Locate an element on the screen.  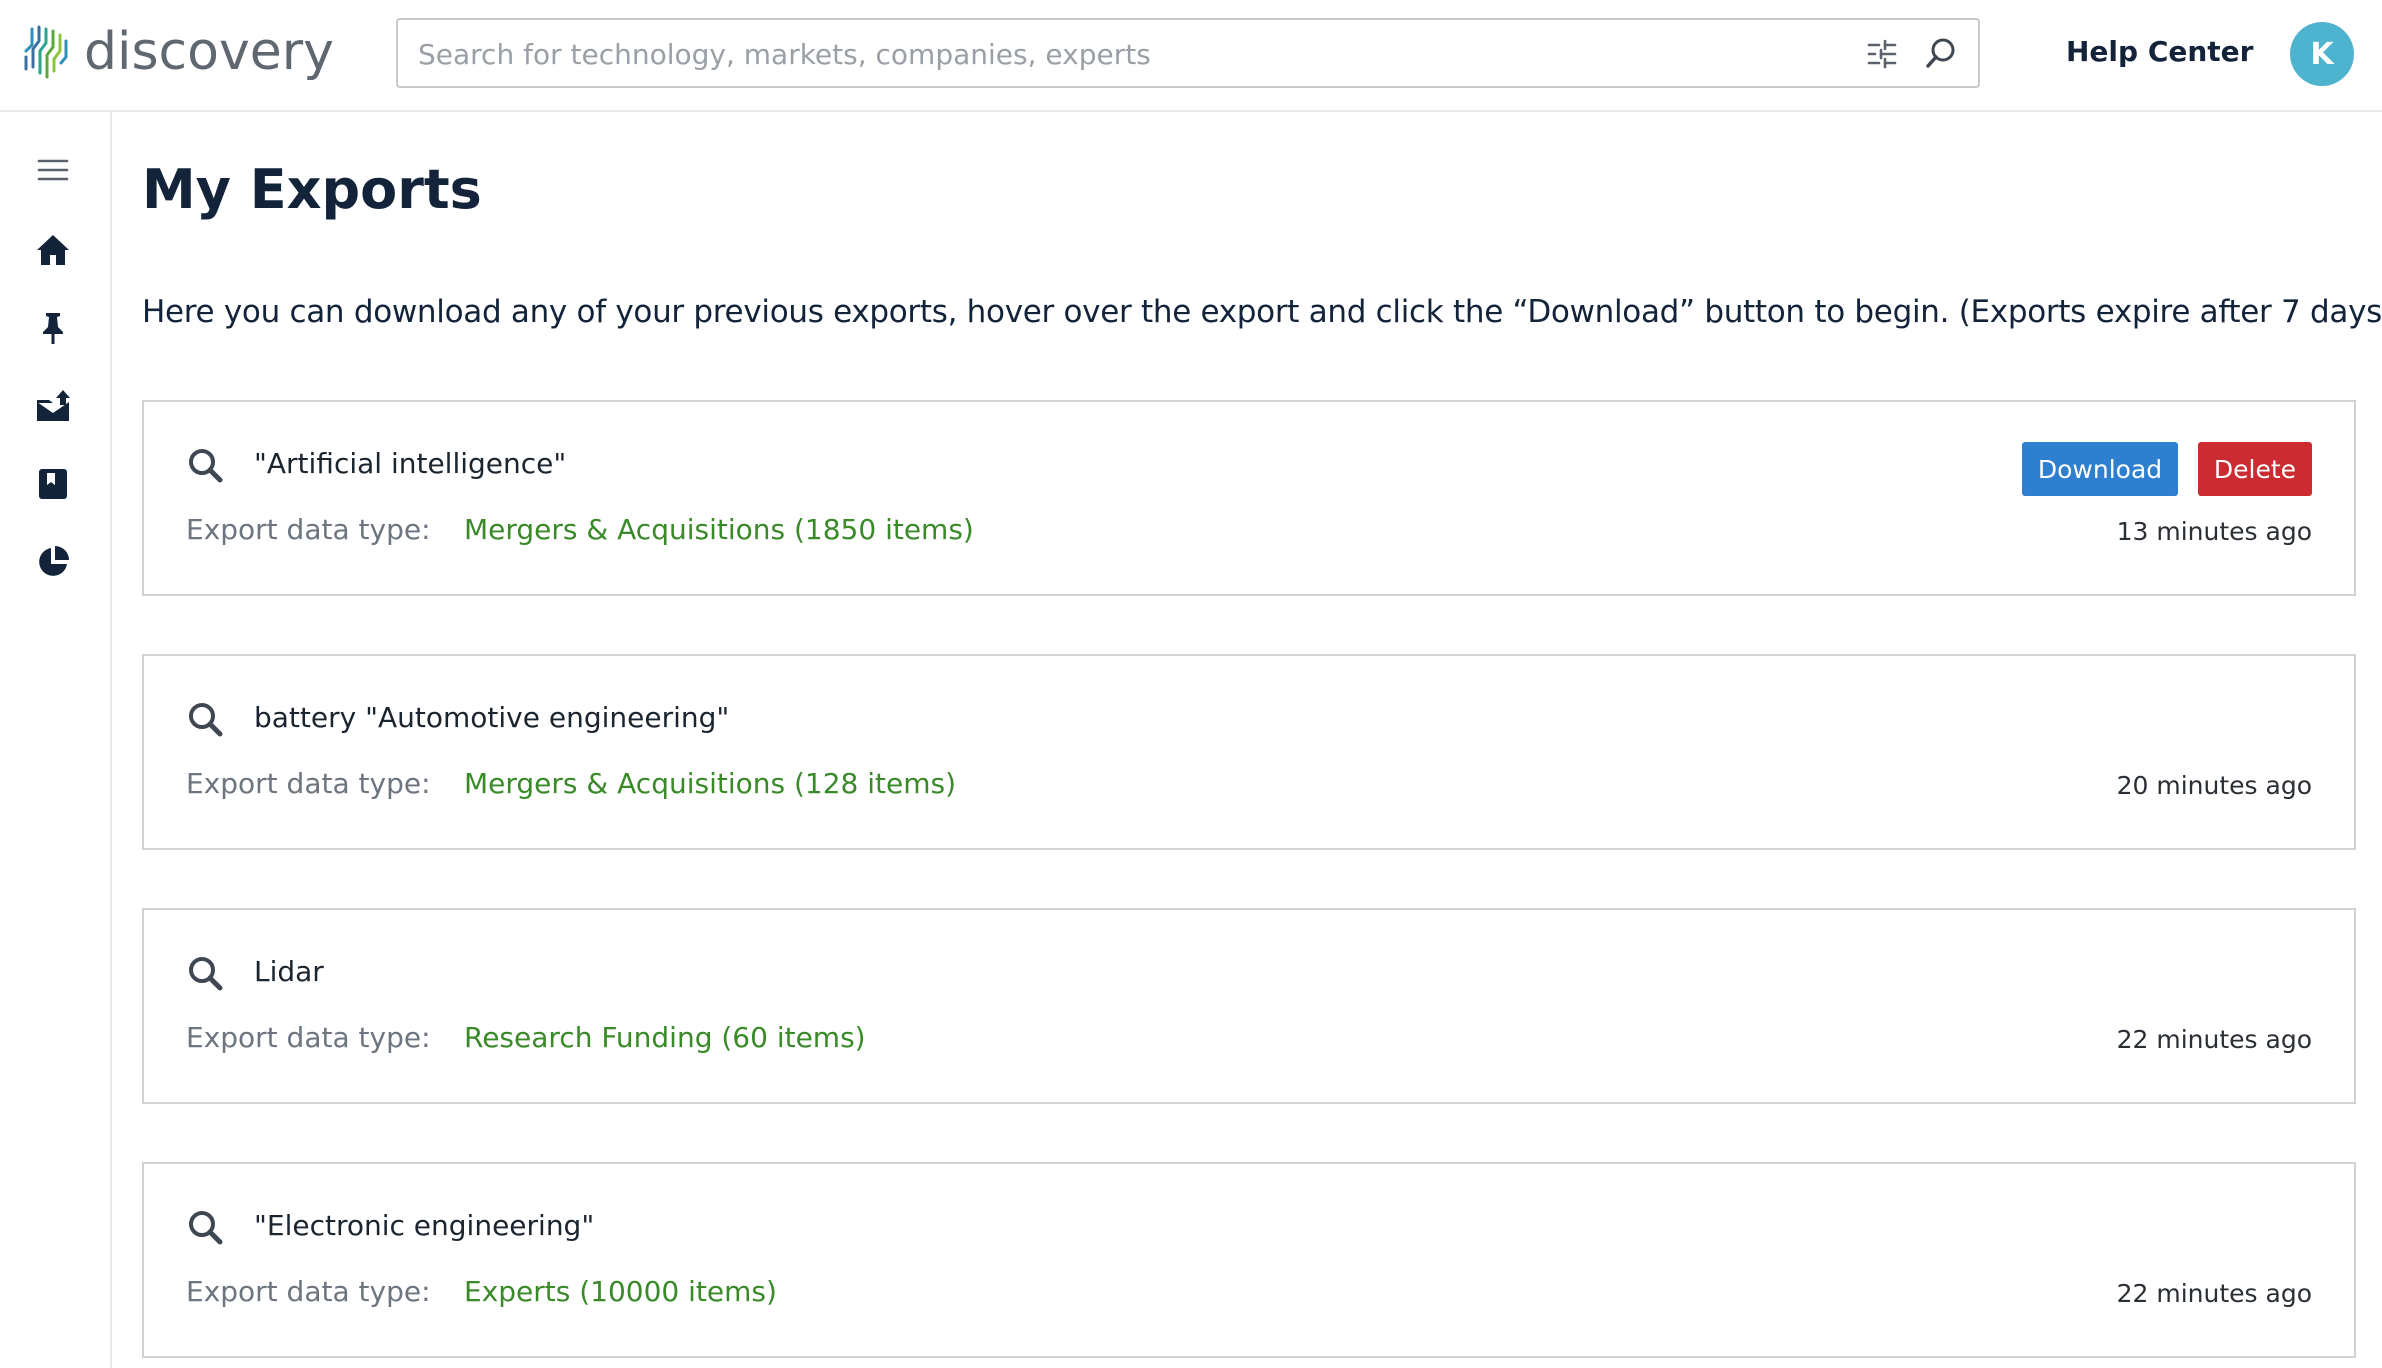
top-bar: discovery Help Center K is located at coordinates (1191, 56).